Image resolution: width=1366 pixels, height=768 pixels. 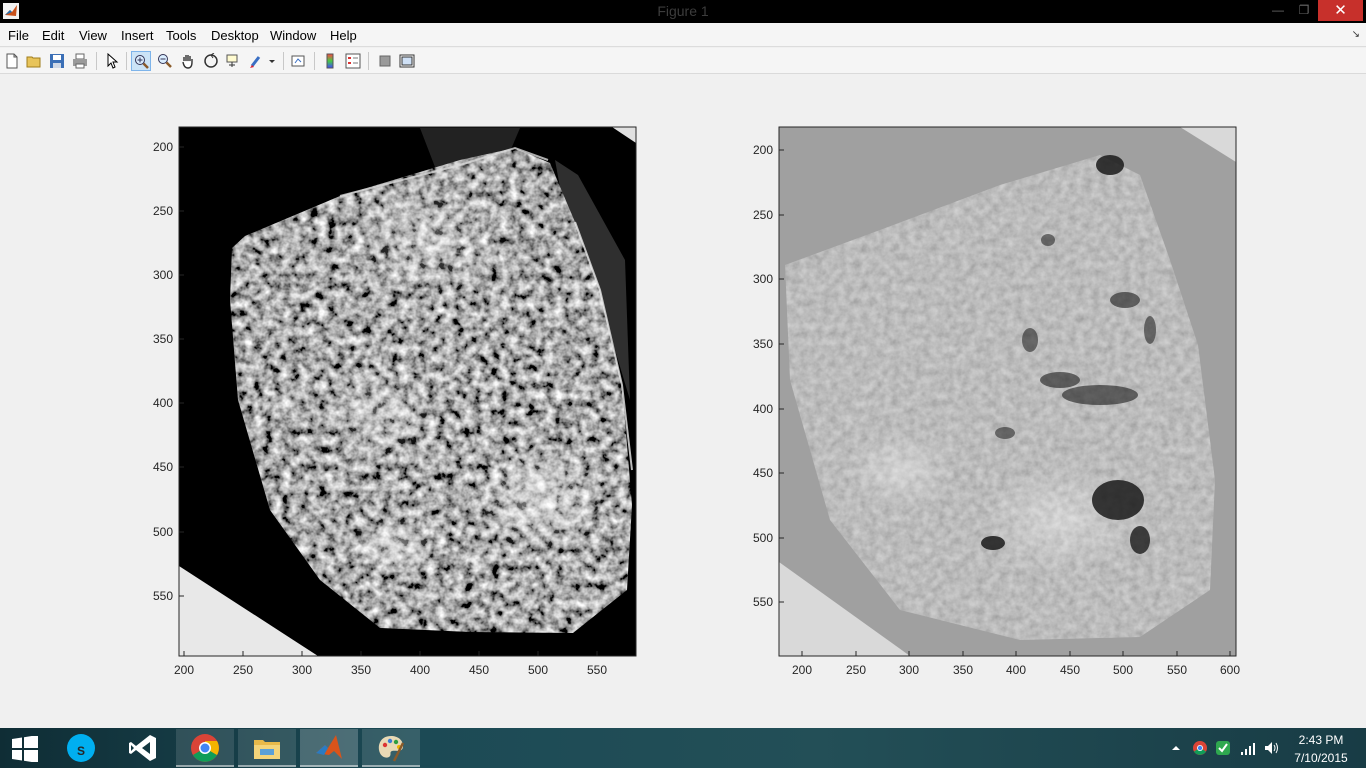 I want to click on taskbar-chrome, so click(x=205, y=748).